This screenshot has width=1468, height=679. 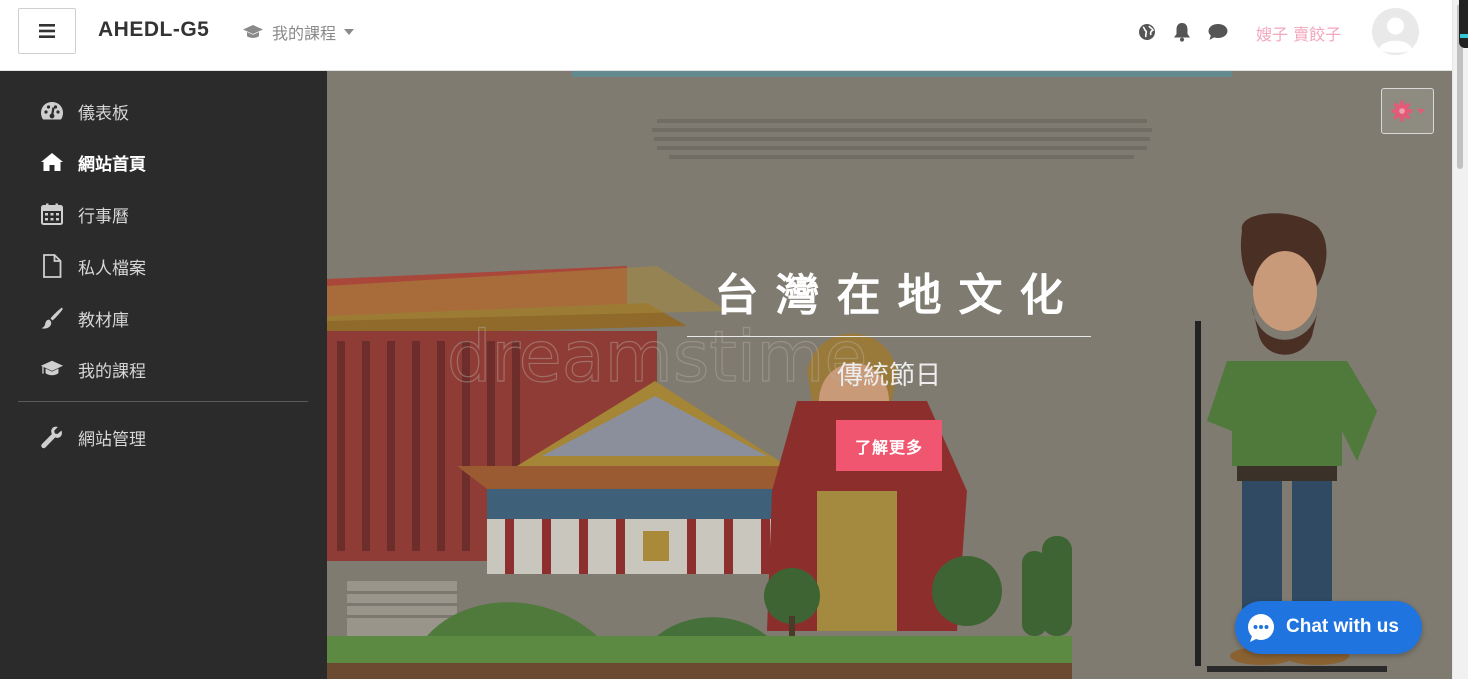 I want to click on gear-icon, so click(x=1401, y=111).